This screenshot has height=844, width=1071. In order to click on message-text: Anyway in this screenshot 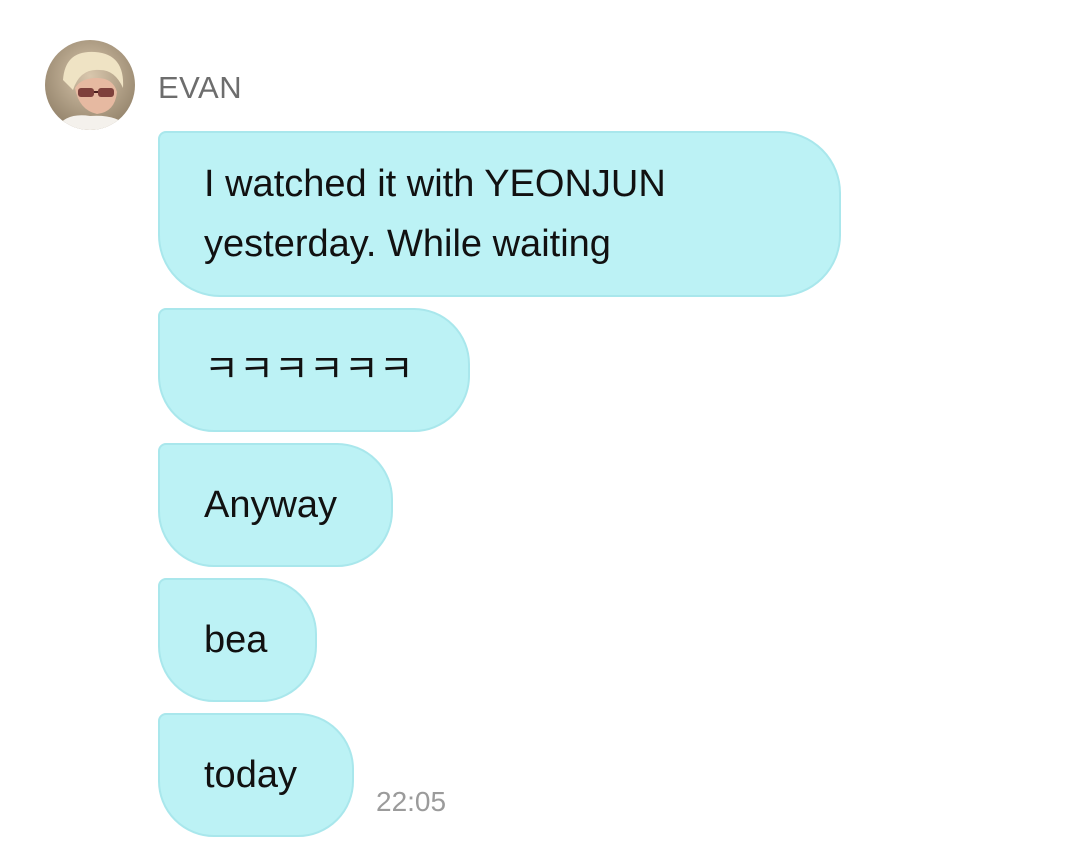, I will do `click(271, 505)`.